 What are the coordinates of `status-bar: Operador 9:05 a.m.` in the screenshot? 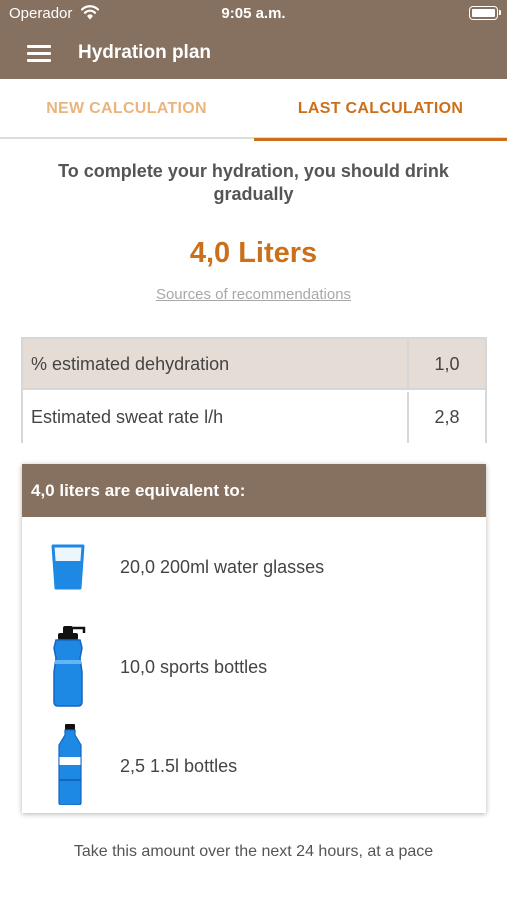 It's located at (253, 14).